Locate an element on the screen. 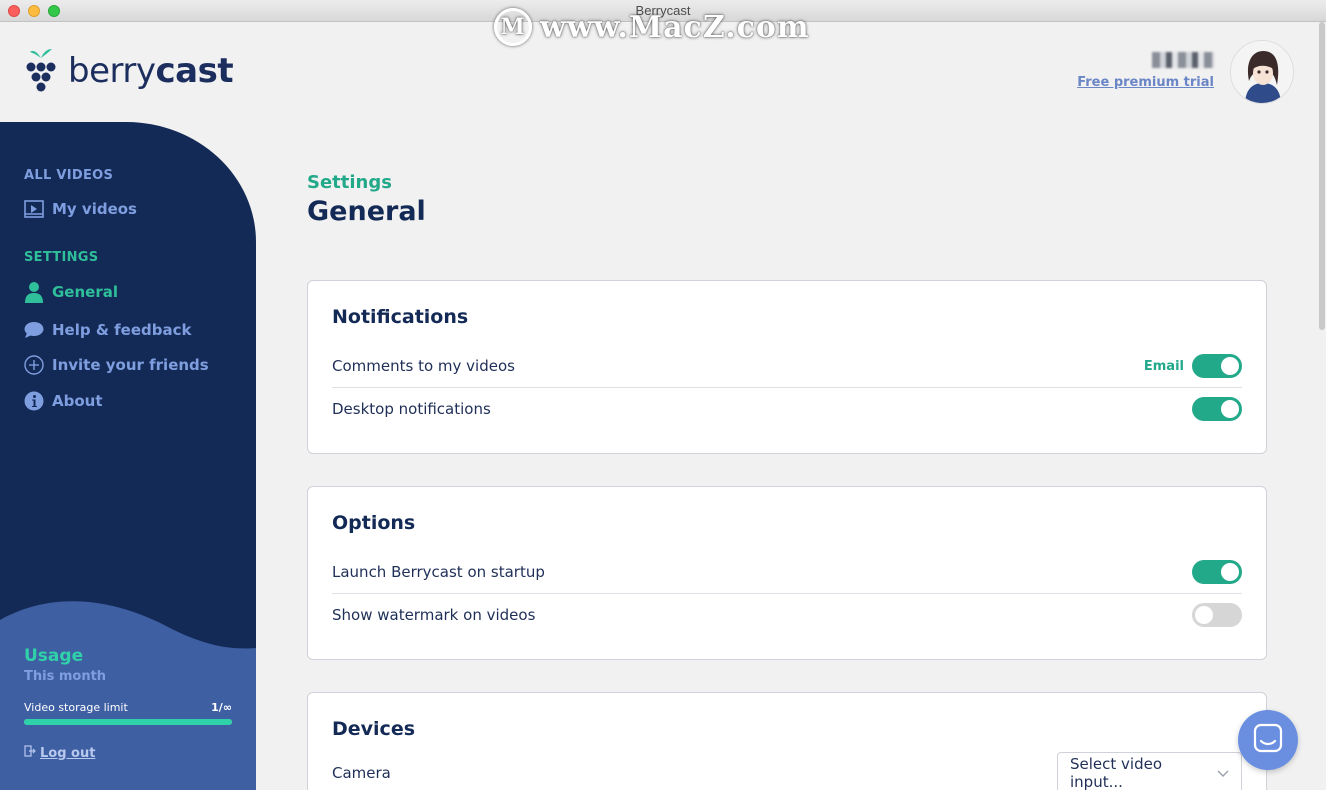  email-label: Email is located at coordinates (1163, 366).